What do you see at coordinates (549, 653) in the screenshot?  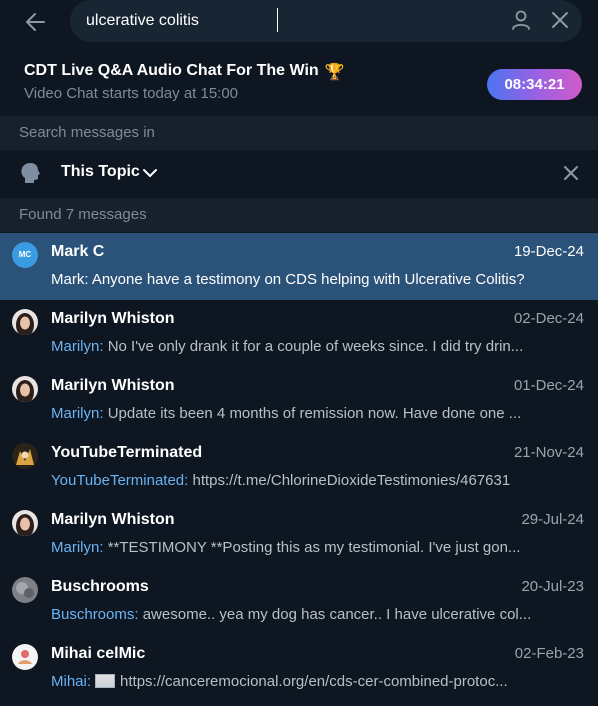 I see `result-date: 02-Feb-23` at bounding box center [549, 653].